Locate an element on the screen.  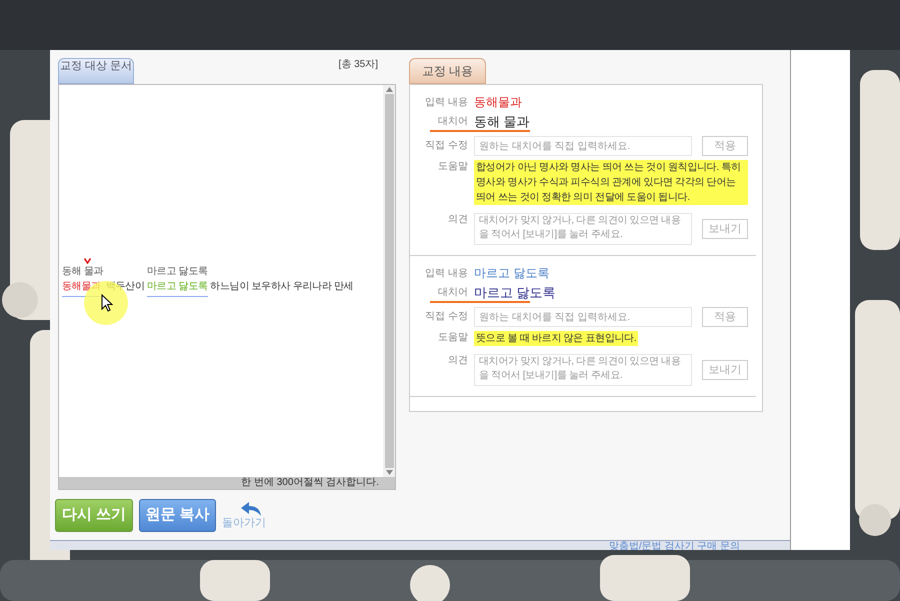
replacement-text: 마르고 닳도록 is located at coordinates (515, 293).